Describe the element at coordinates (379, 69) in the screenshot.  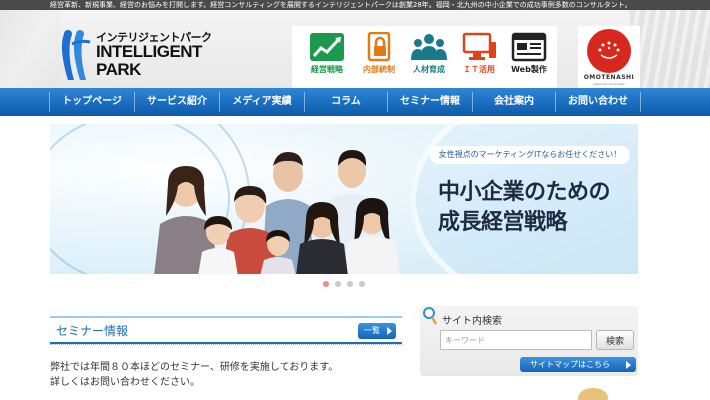
I see `service-label: 内部統制` at that location.